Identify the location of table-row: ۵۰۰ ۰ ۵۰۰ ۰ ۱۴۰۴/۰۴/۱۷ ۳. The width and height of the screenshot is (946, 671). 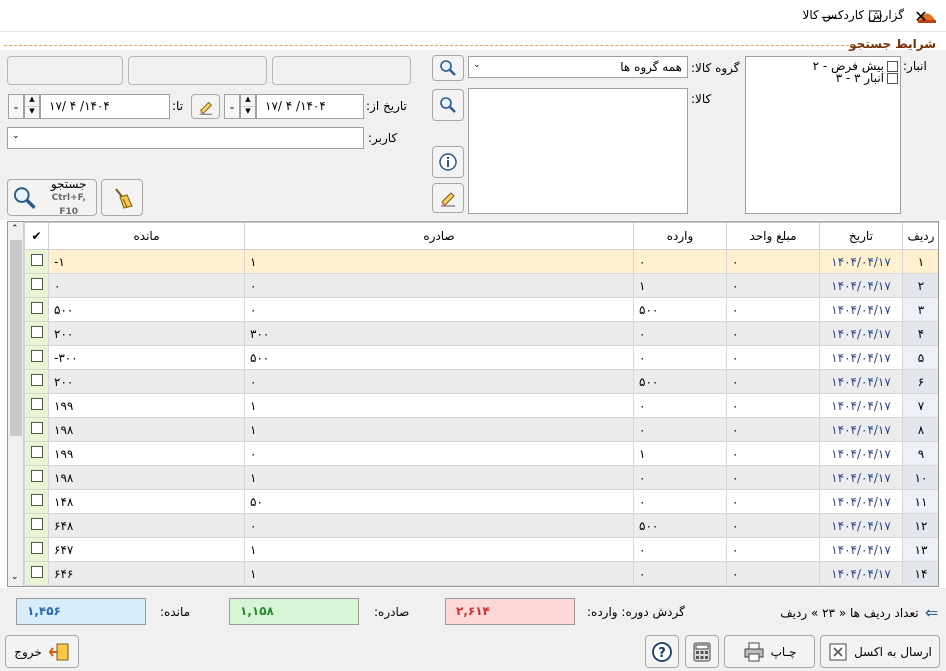
(481, 309).